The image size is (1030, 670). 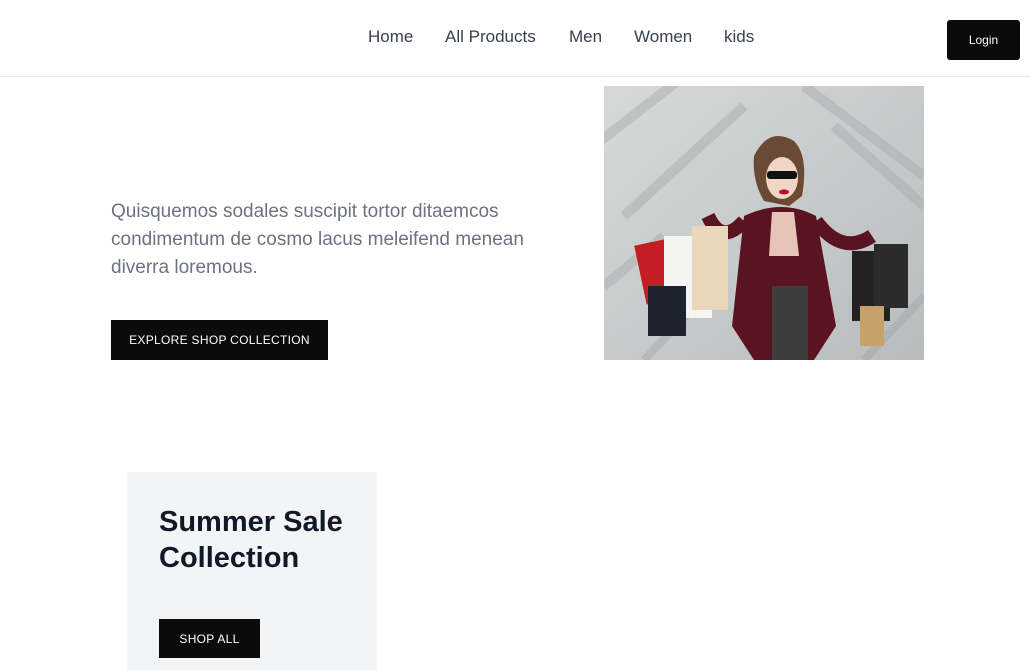 I want to click on nav-home-link: Home, so click(x=390, y=37).